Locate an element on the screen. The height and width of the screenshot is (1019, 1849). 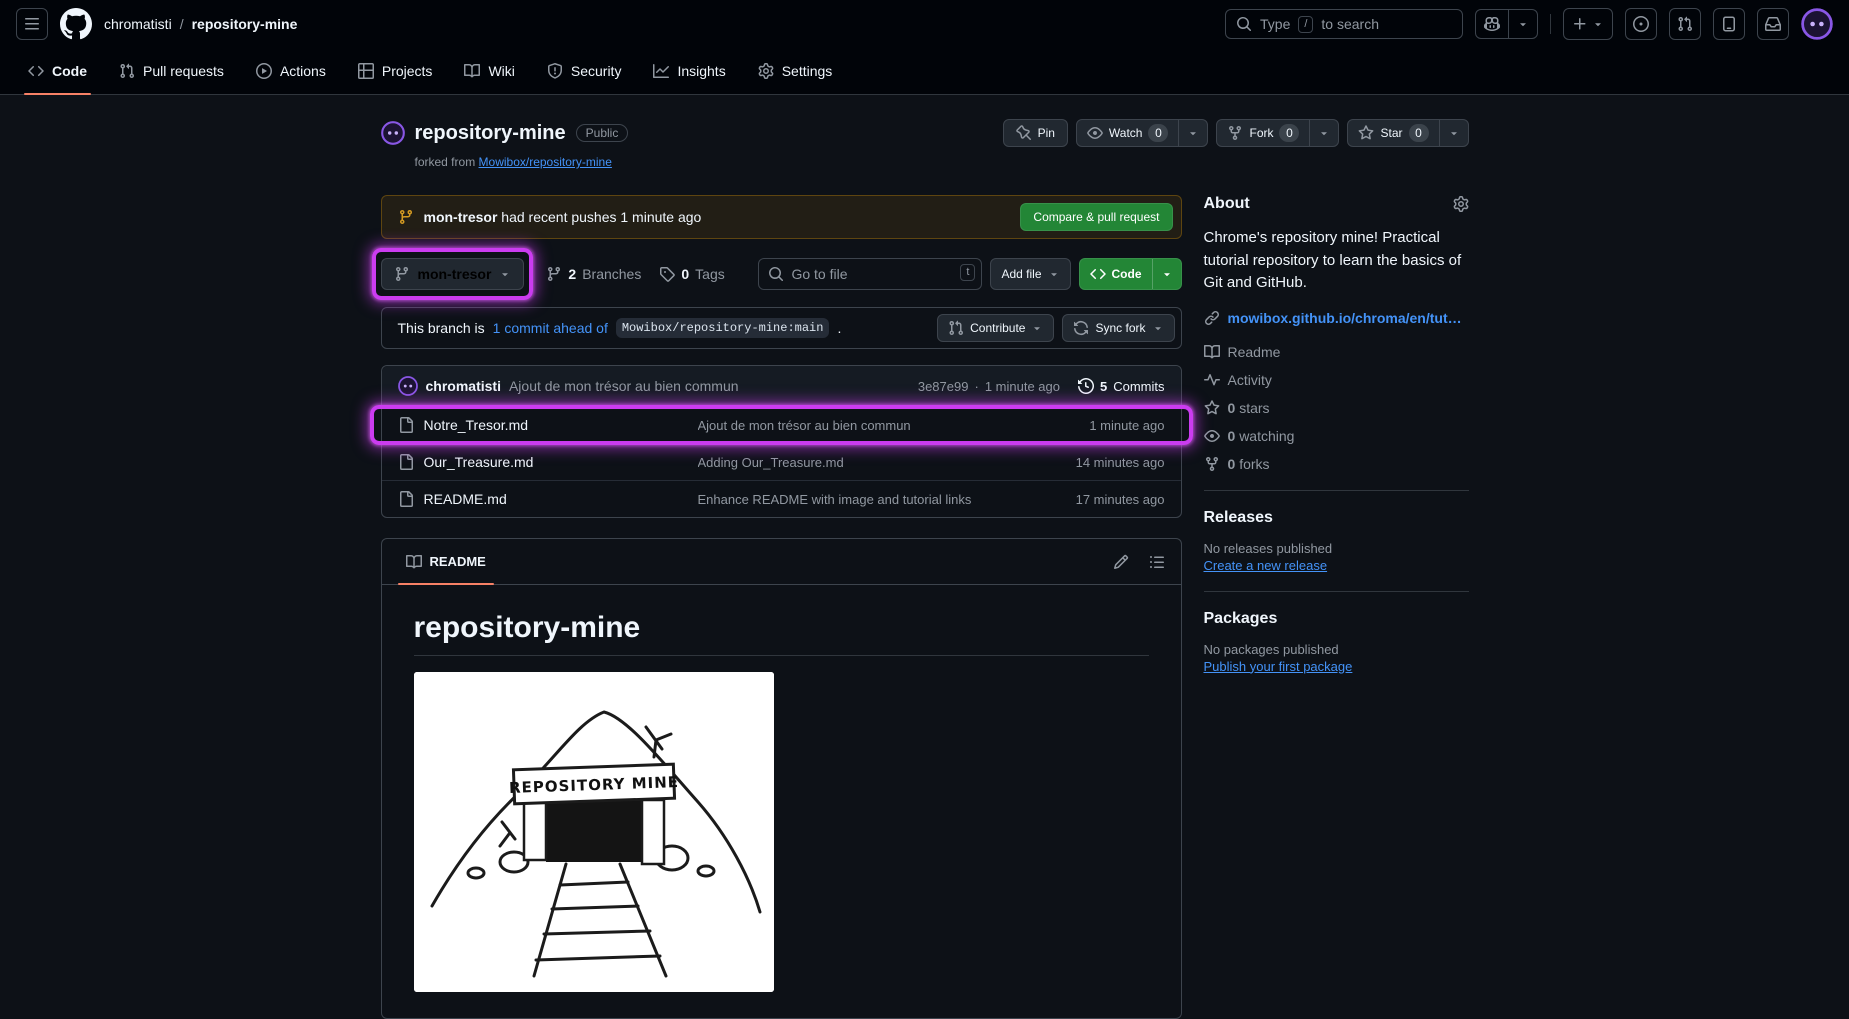
sync-fork-button: Sync fork is located at coordinates (1118, 328).